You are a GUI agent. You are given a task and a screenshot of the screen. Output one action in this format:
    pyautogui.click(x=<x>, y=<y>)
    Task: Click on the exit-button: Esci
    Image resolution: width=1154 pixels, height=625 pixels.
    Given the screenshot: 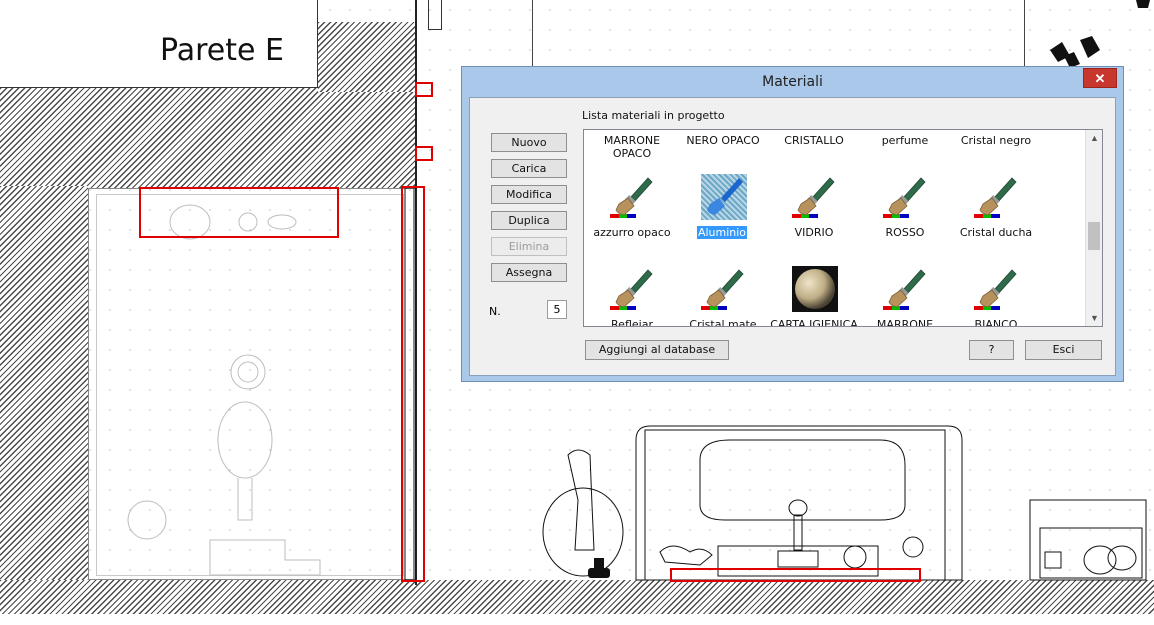 What is the action you would take?
    pyautogui.click(x=1063, y=350)
    